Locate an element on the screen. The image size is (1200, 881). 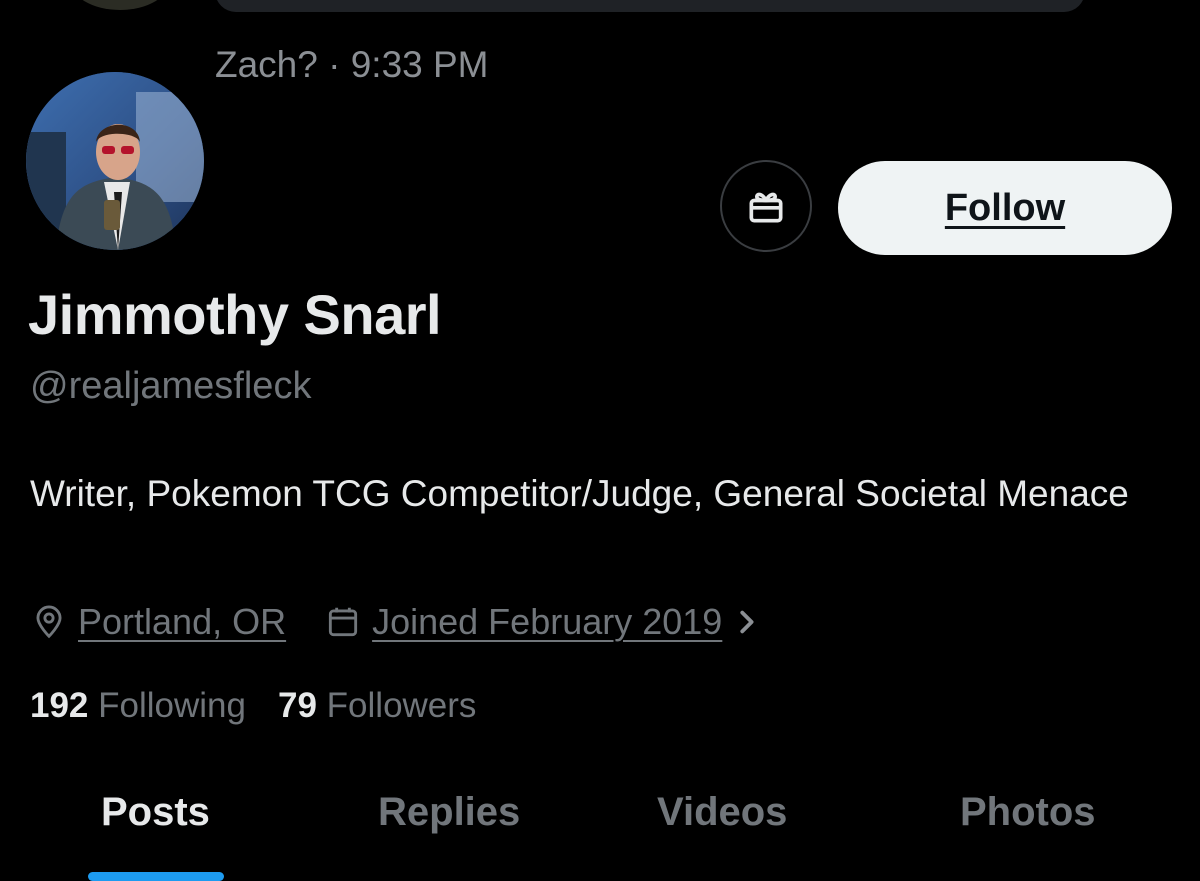
following-label: Following is located at coordinates (172, 705).